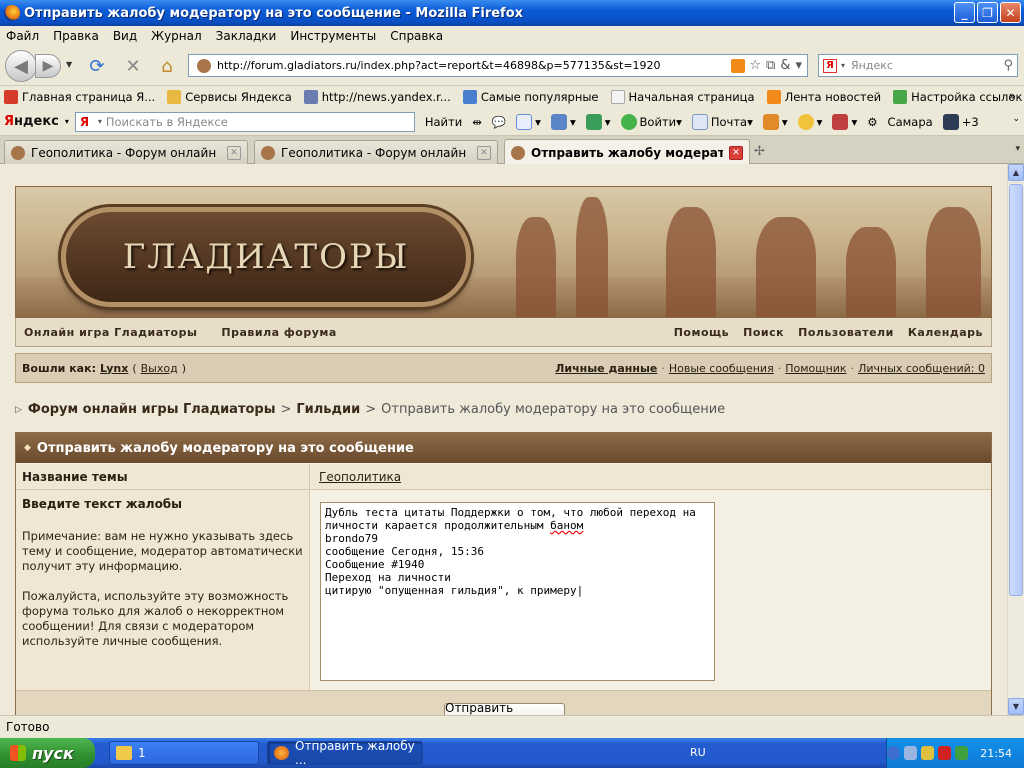  What do you see at coordinates (682, 97) in the screenshot?
I see `bookmark-item: Начальная страница` at bounding box center [682, 97].